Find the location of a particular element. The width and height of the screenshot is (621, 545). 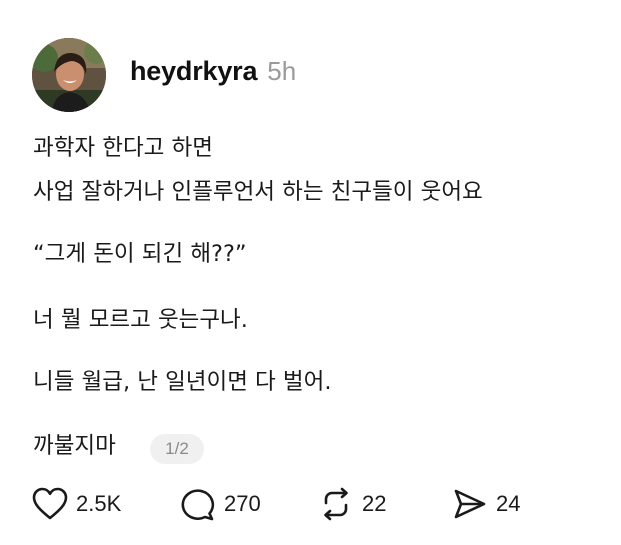

like-button: 2.5K is located at coordinates (76, 504).